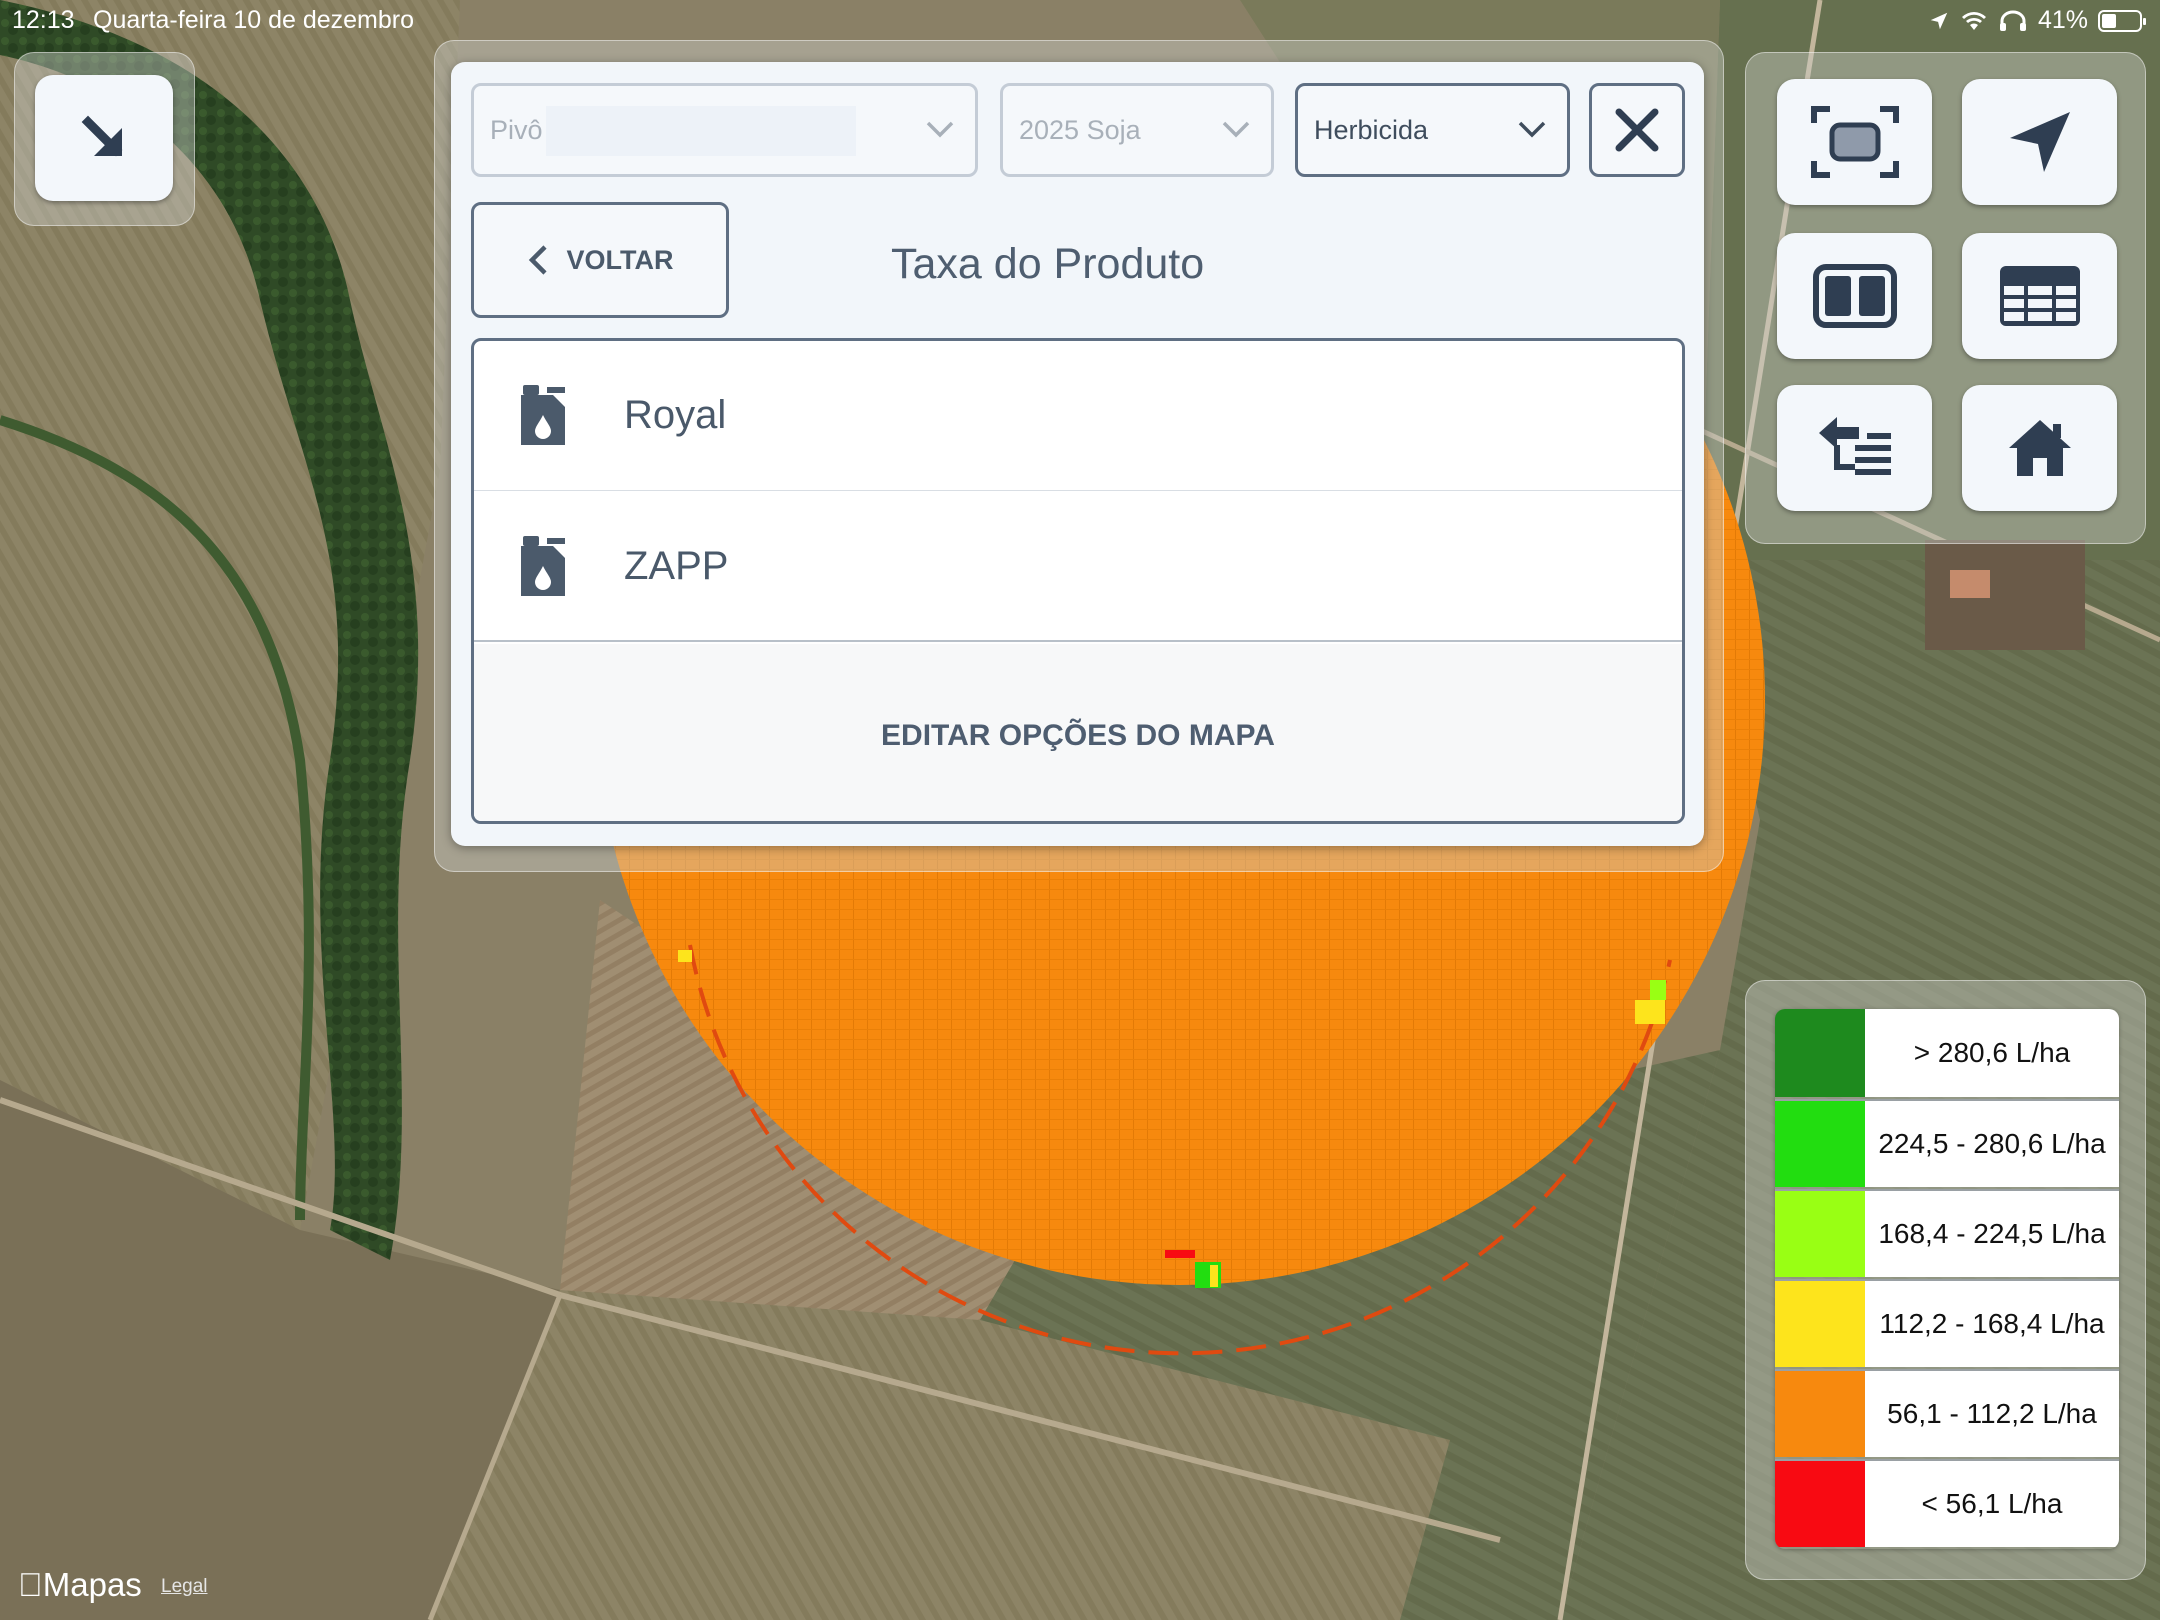  What do you see at coordinates (1078, 735) in the screenshot?
I see `edit-map-options-label: EDITAR OPÇÕES DO MAPA` at bounding box center [1078, 735].